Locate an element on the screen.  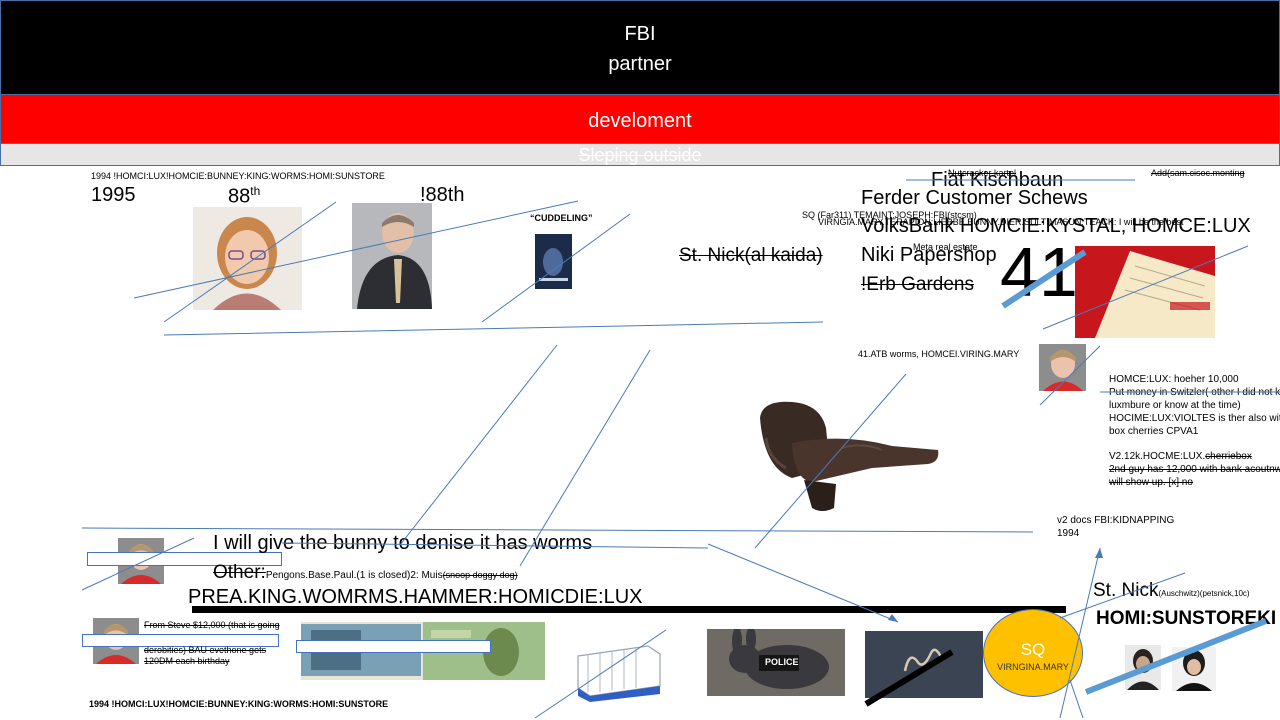
grey-band: Sleping outside is located at coordinates (640, 154).